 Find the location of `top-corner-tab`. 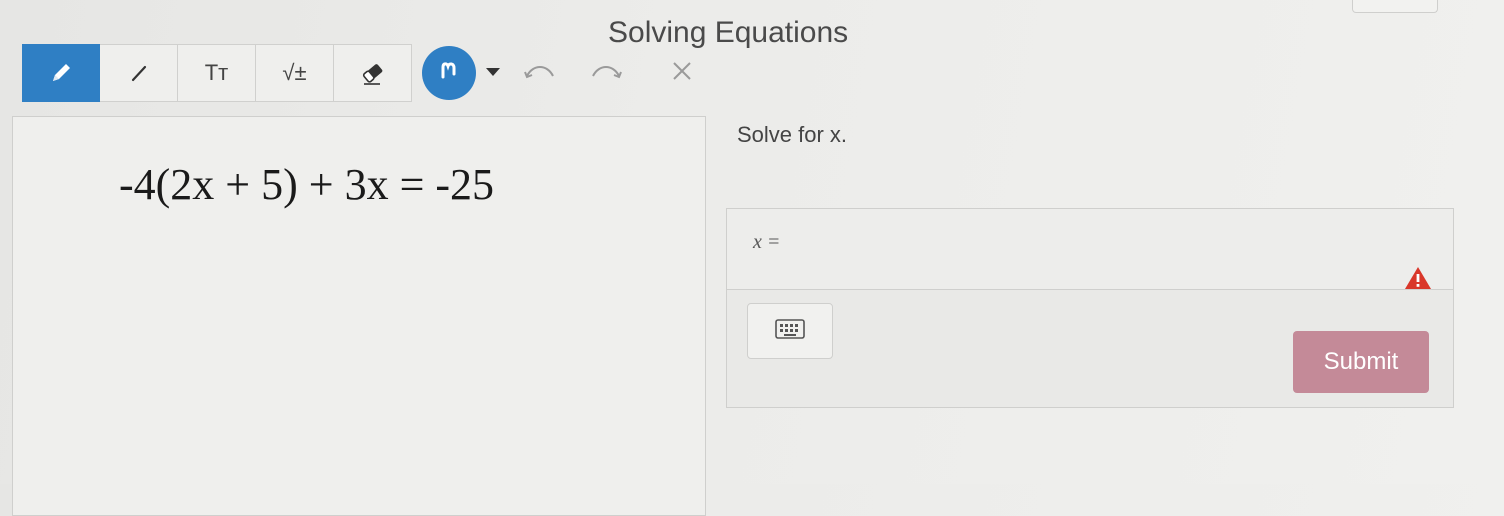

top-corner-tab is located at coordinates (1395, 6).